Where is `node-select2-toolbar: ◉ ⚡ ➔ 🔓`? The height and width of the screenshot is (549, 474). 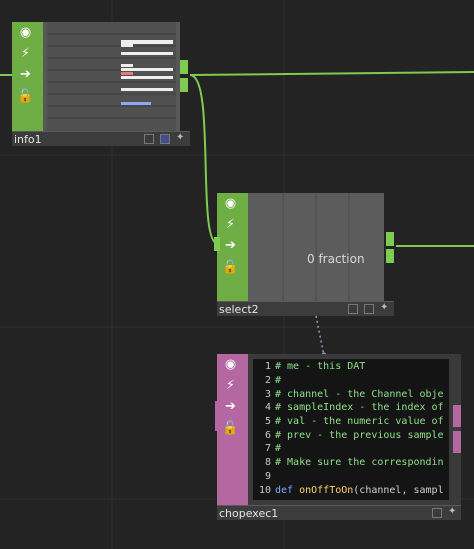 node-select2-toolbar: ◉ ⚡ ➔ 🔓 is located at coordinates (232, 247).